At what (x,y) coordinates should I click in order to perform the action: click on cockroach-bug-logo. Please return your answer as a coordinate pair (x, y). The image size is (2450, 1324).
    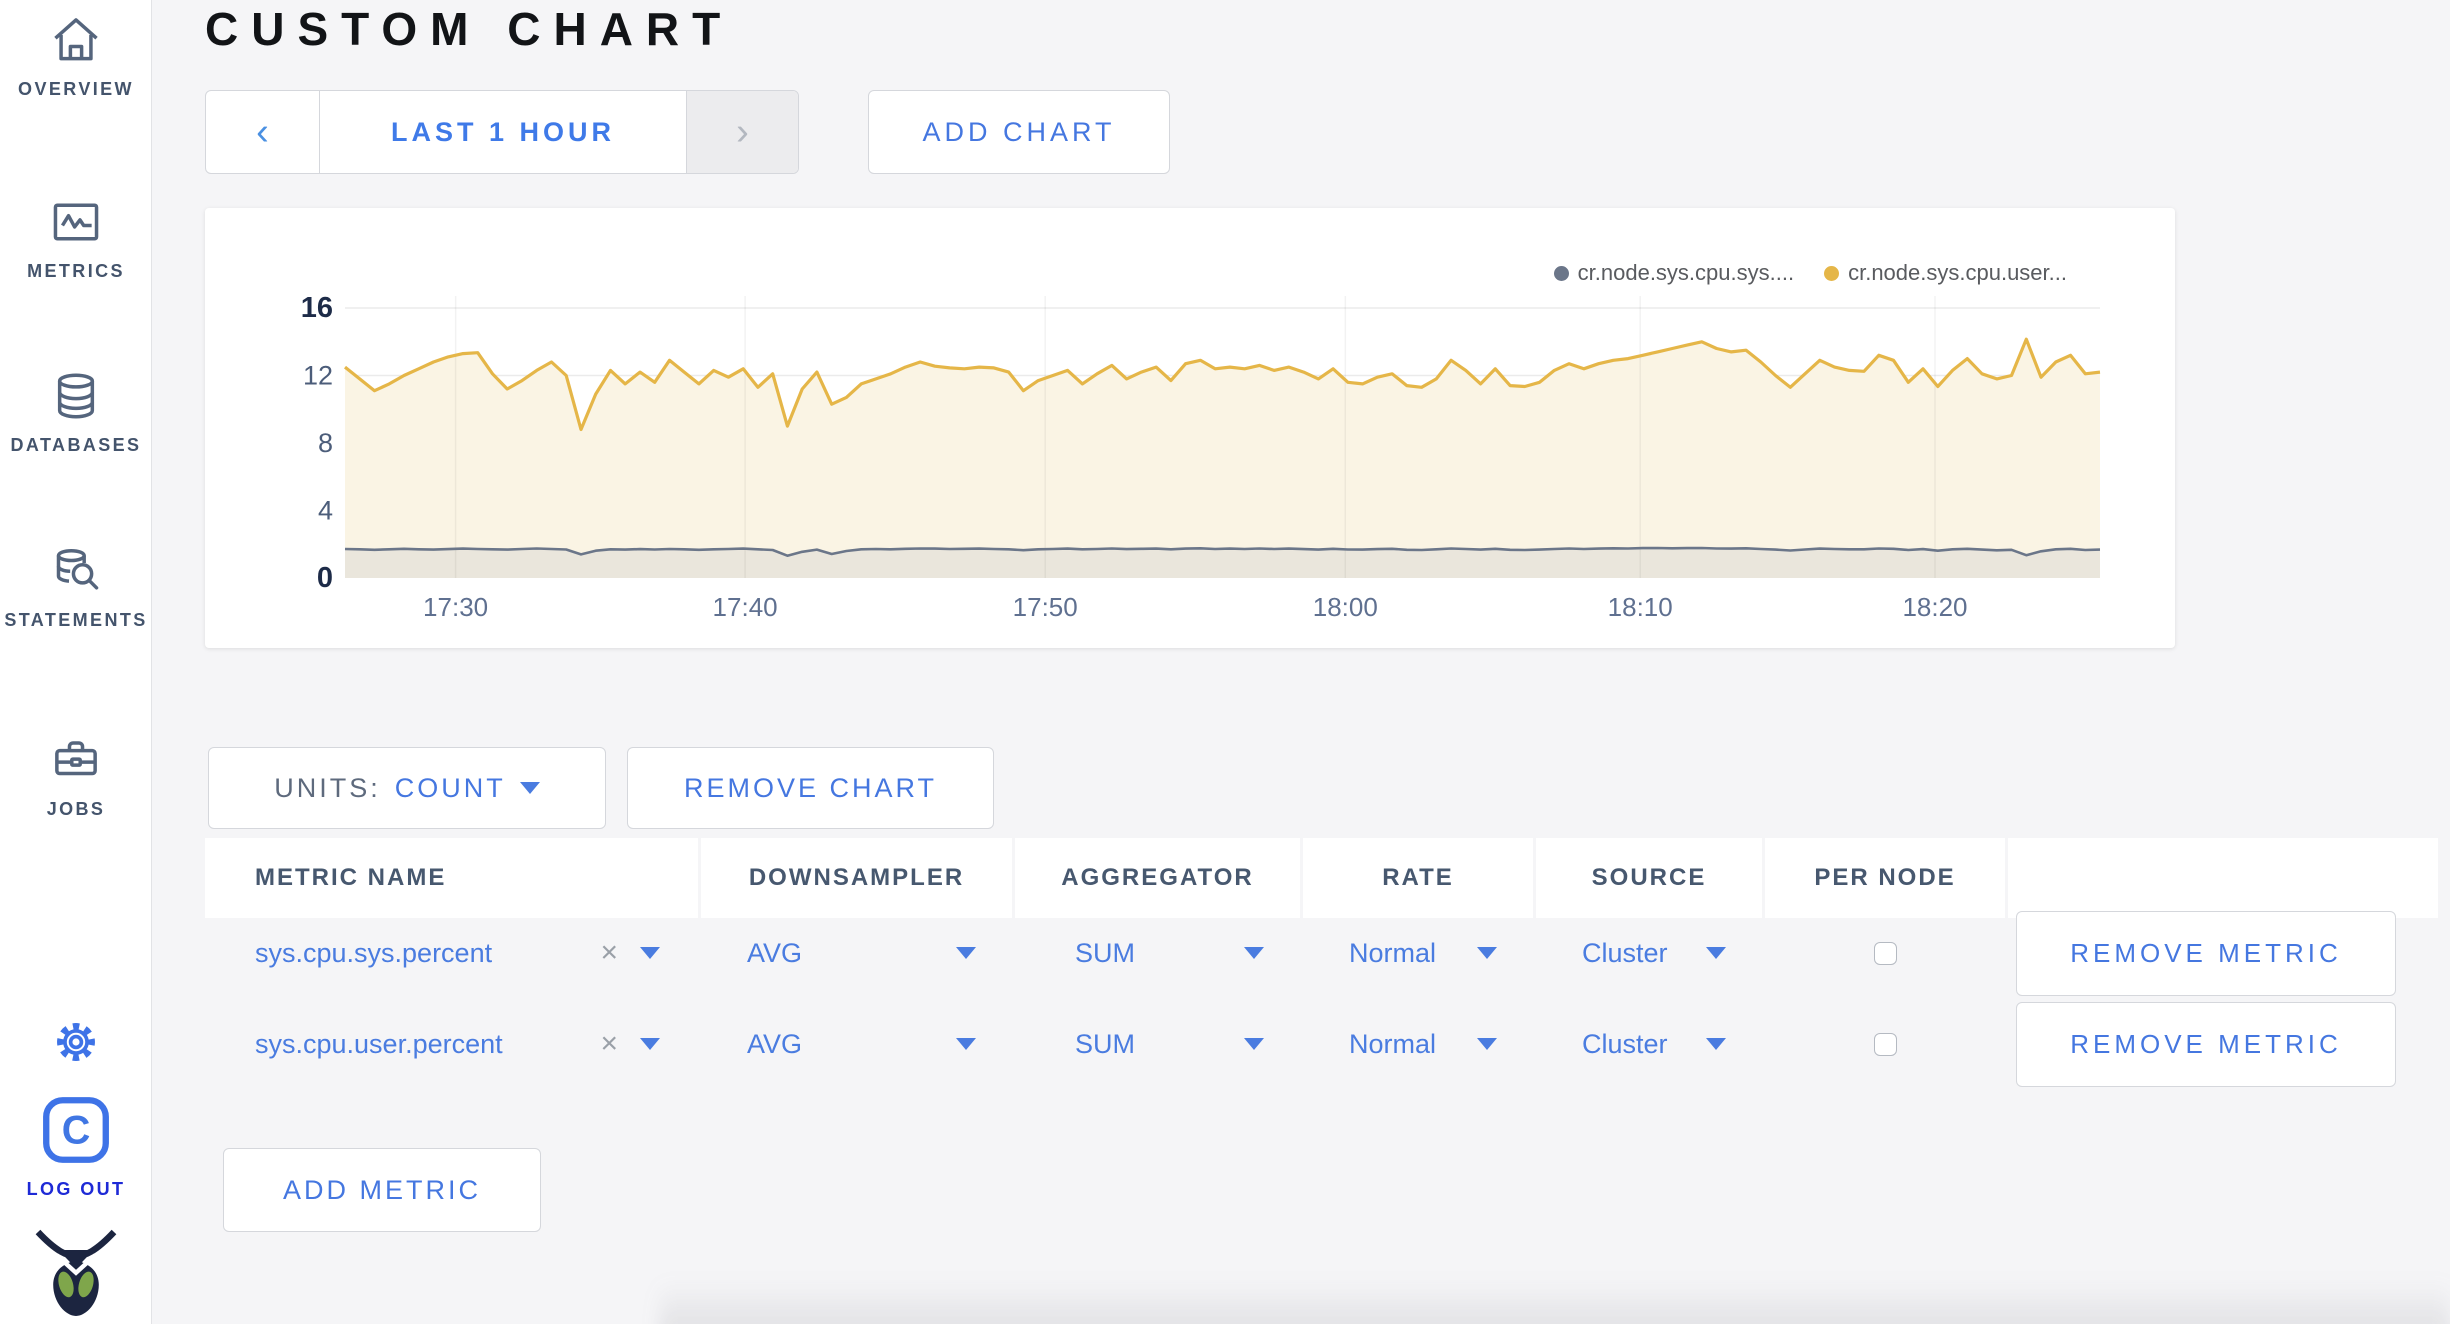
    Looking at the image, I should click on (76, 1273).